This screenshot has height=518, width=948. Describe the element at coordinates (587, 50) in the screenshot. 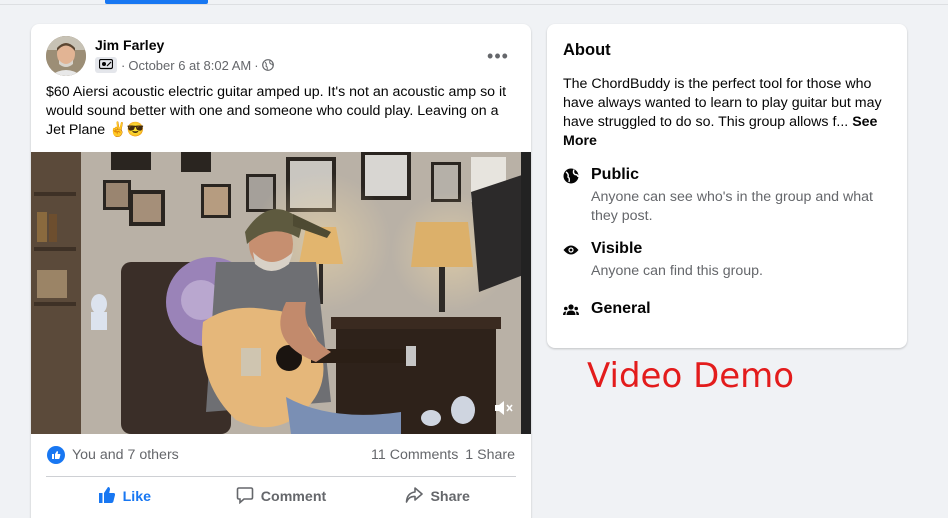

I see `about-title: About` at that location.